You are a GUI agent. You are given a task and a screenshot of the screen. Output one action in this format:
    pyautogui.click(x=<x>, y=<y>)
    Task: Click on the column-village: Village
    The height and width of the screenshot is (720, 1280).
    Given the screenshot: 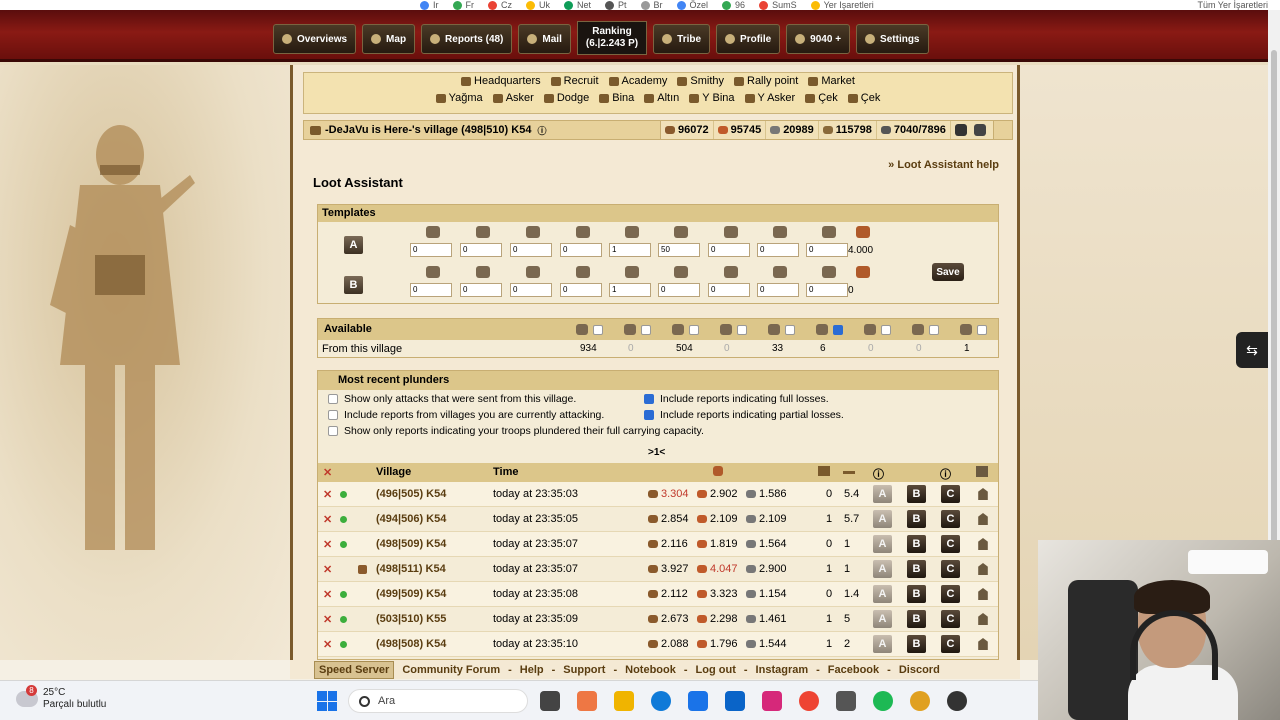 What is the action you would take?
    pyautogui.click(x=393, y=472)
    